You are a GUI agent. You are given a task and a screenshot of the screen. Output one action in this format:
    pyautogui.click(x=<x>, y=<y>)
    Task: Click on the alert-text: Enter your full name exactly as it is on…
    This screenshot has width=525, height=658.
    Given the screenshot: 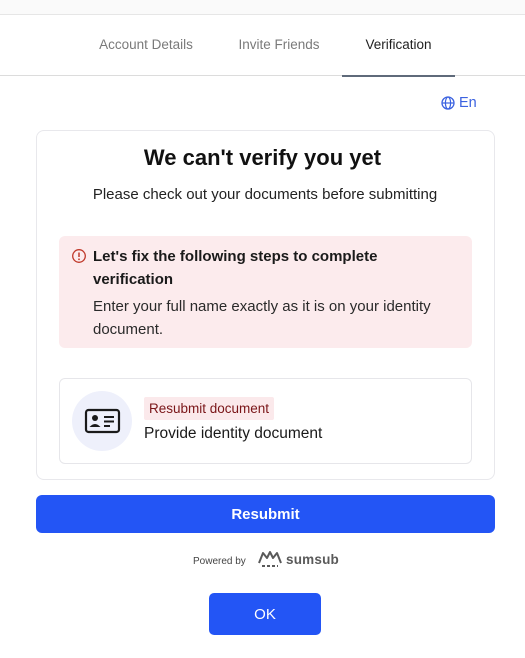 What is the action you would take?
    pyautogui.click(x=262, y=318)
    